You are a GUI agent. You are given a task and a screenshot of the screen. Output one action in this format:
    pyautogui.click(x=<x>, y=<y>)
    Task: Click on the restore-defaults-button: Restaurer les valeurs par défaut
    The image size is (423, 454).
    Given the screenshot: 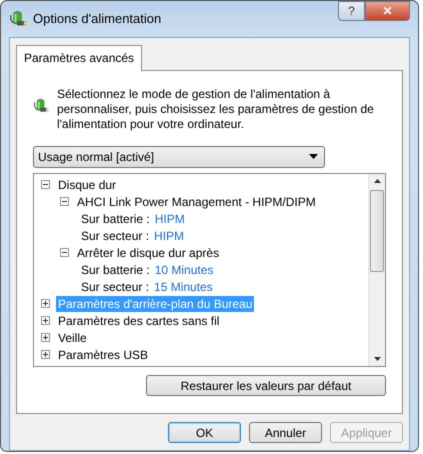 What is the action you would take?
    pyautogui.click(x=266, y=385)
    